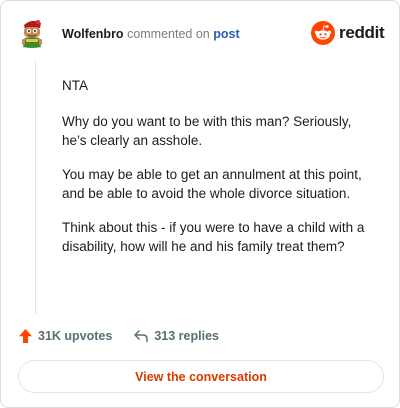  What do you see at coordinates (35, 187) in the screenshot?
I see `thread-line` at bounding box center [35, 187].